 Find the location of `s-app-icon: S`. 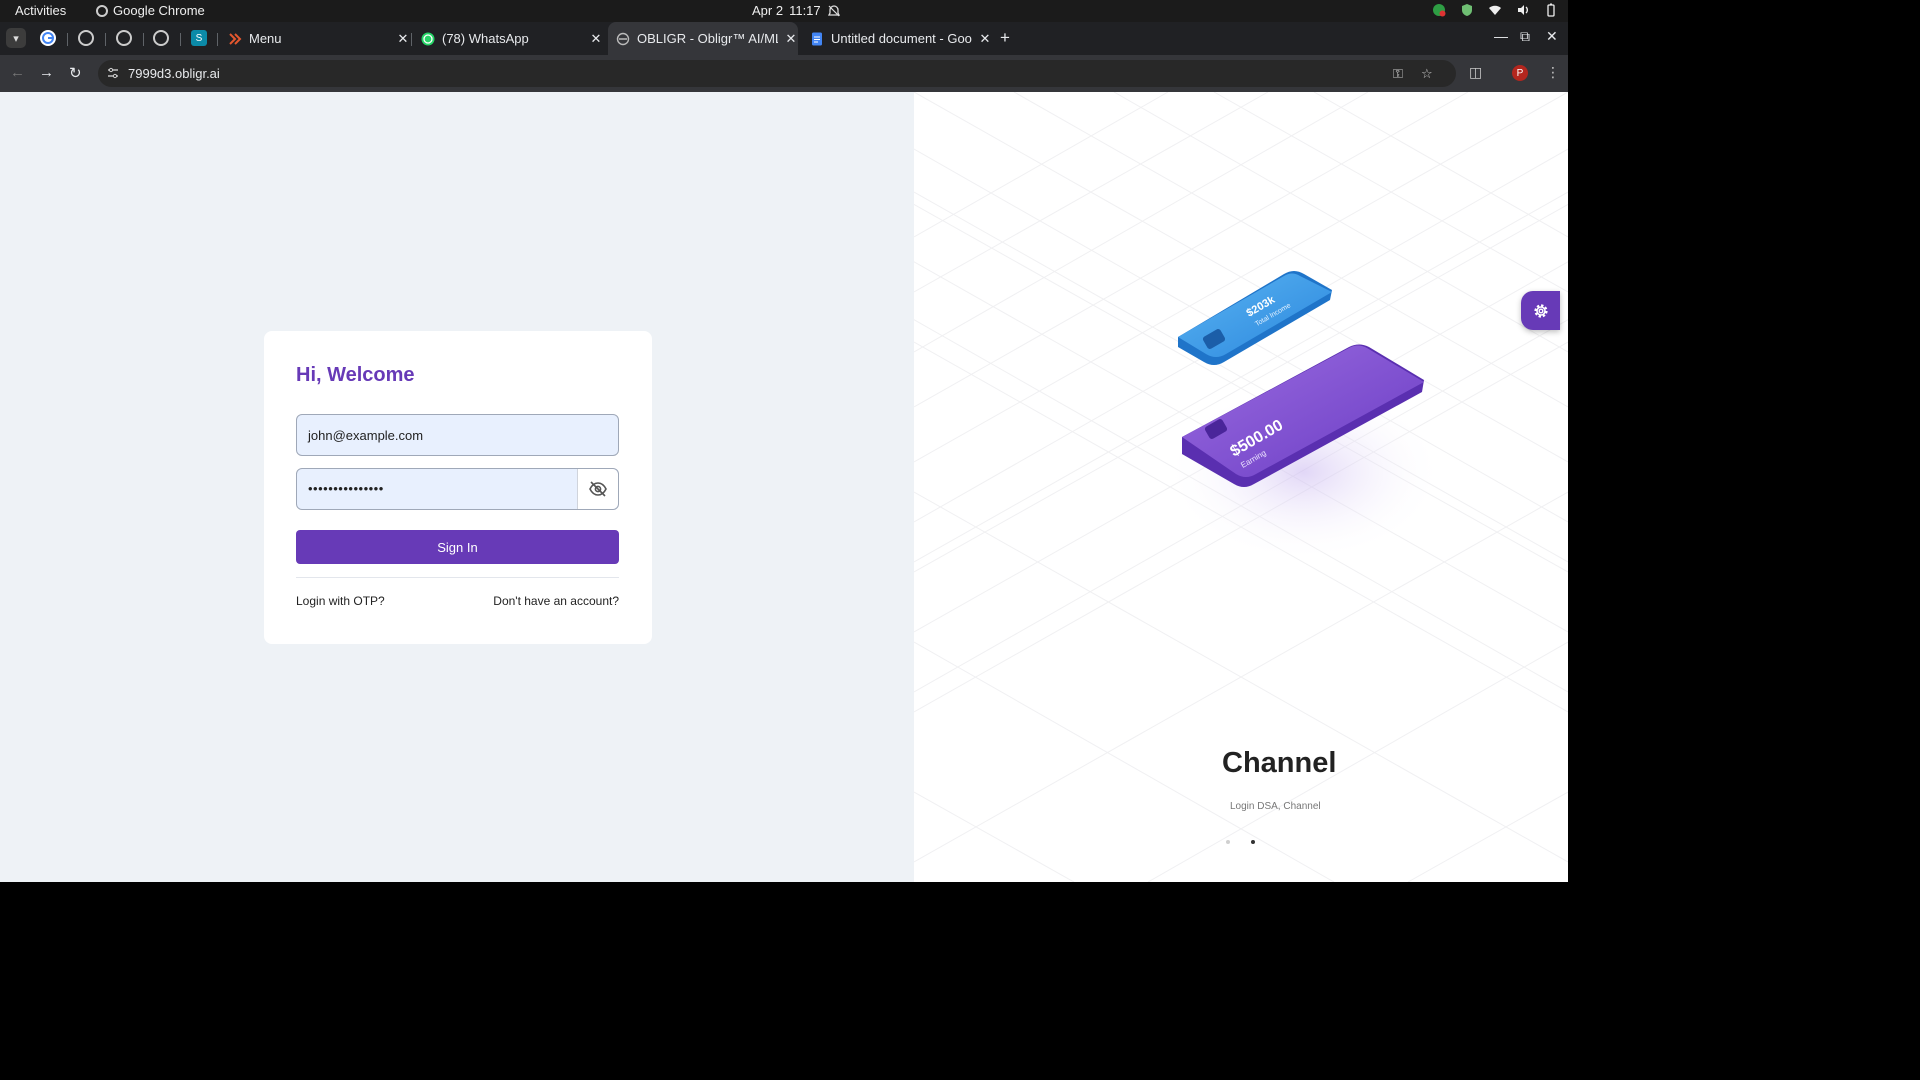

s-app-icon: S is located at coordinates (199, 38).